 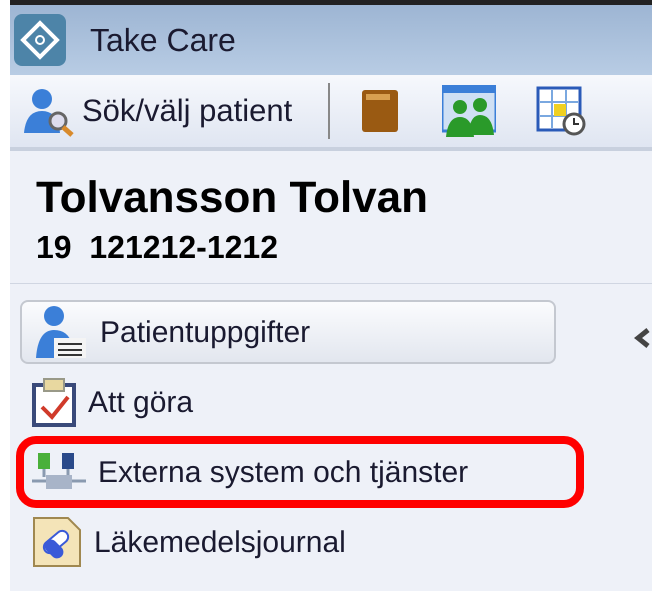 I want to click on collapse-chevron-icon, so click(x=642, y=338).